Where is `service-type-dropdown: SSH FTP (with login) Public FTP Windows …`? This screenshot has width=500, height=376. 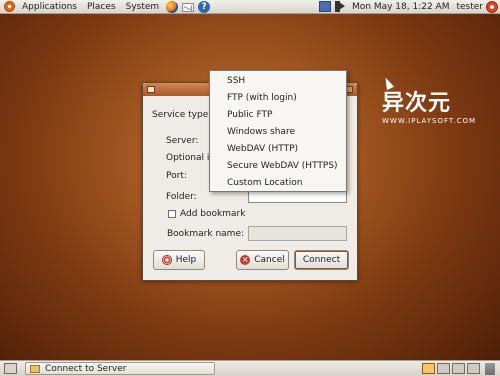
service-type-dropdown: SSH FTP (with login) Public FTP Windows … is located at coordinates (278, 131).